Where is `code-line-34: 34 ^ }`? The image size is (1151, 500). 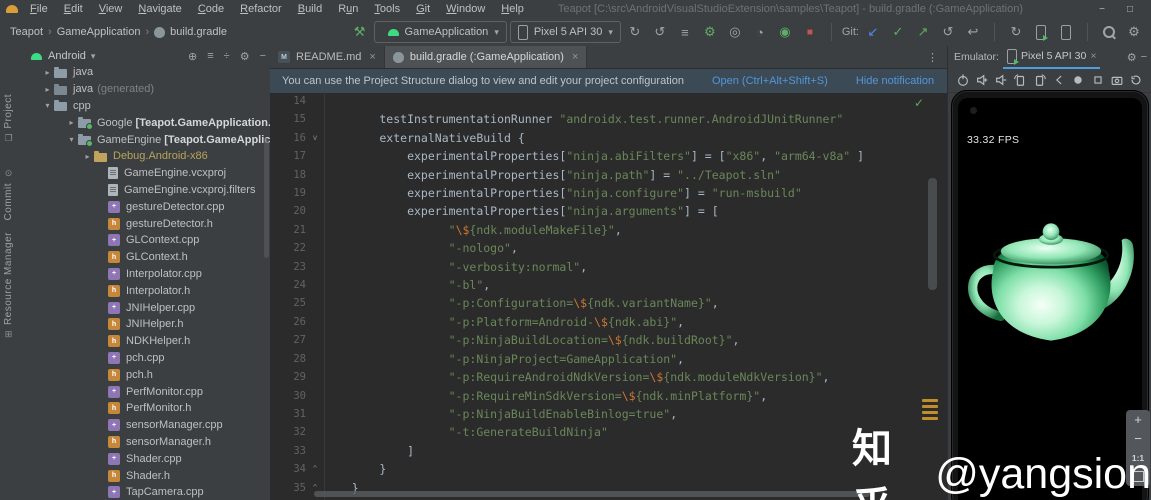
code-line-34: 34 ^ } is located at coordinates (609, 469).